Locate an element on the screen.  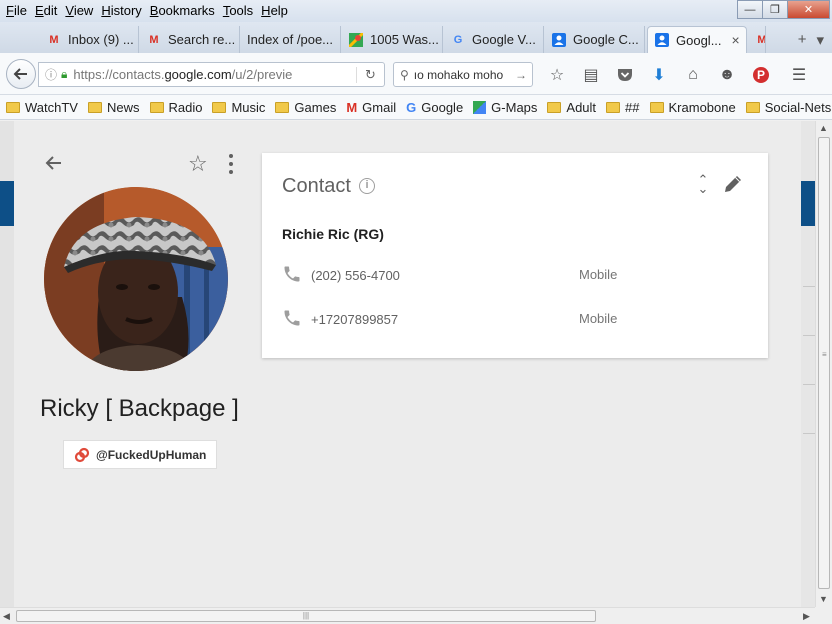
info-page-icon: ⓘ is located at coordinates (51, 74).